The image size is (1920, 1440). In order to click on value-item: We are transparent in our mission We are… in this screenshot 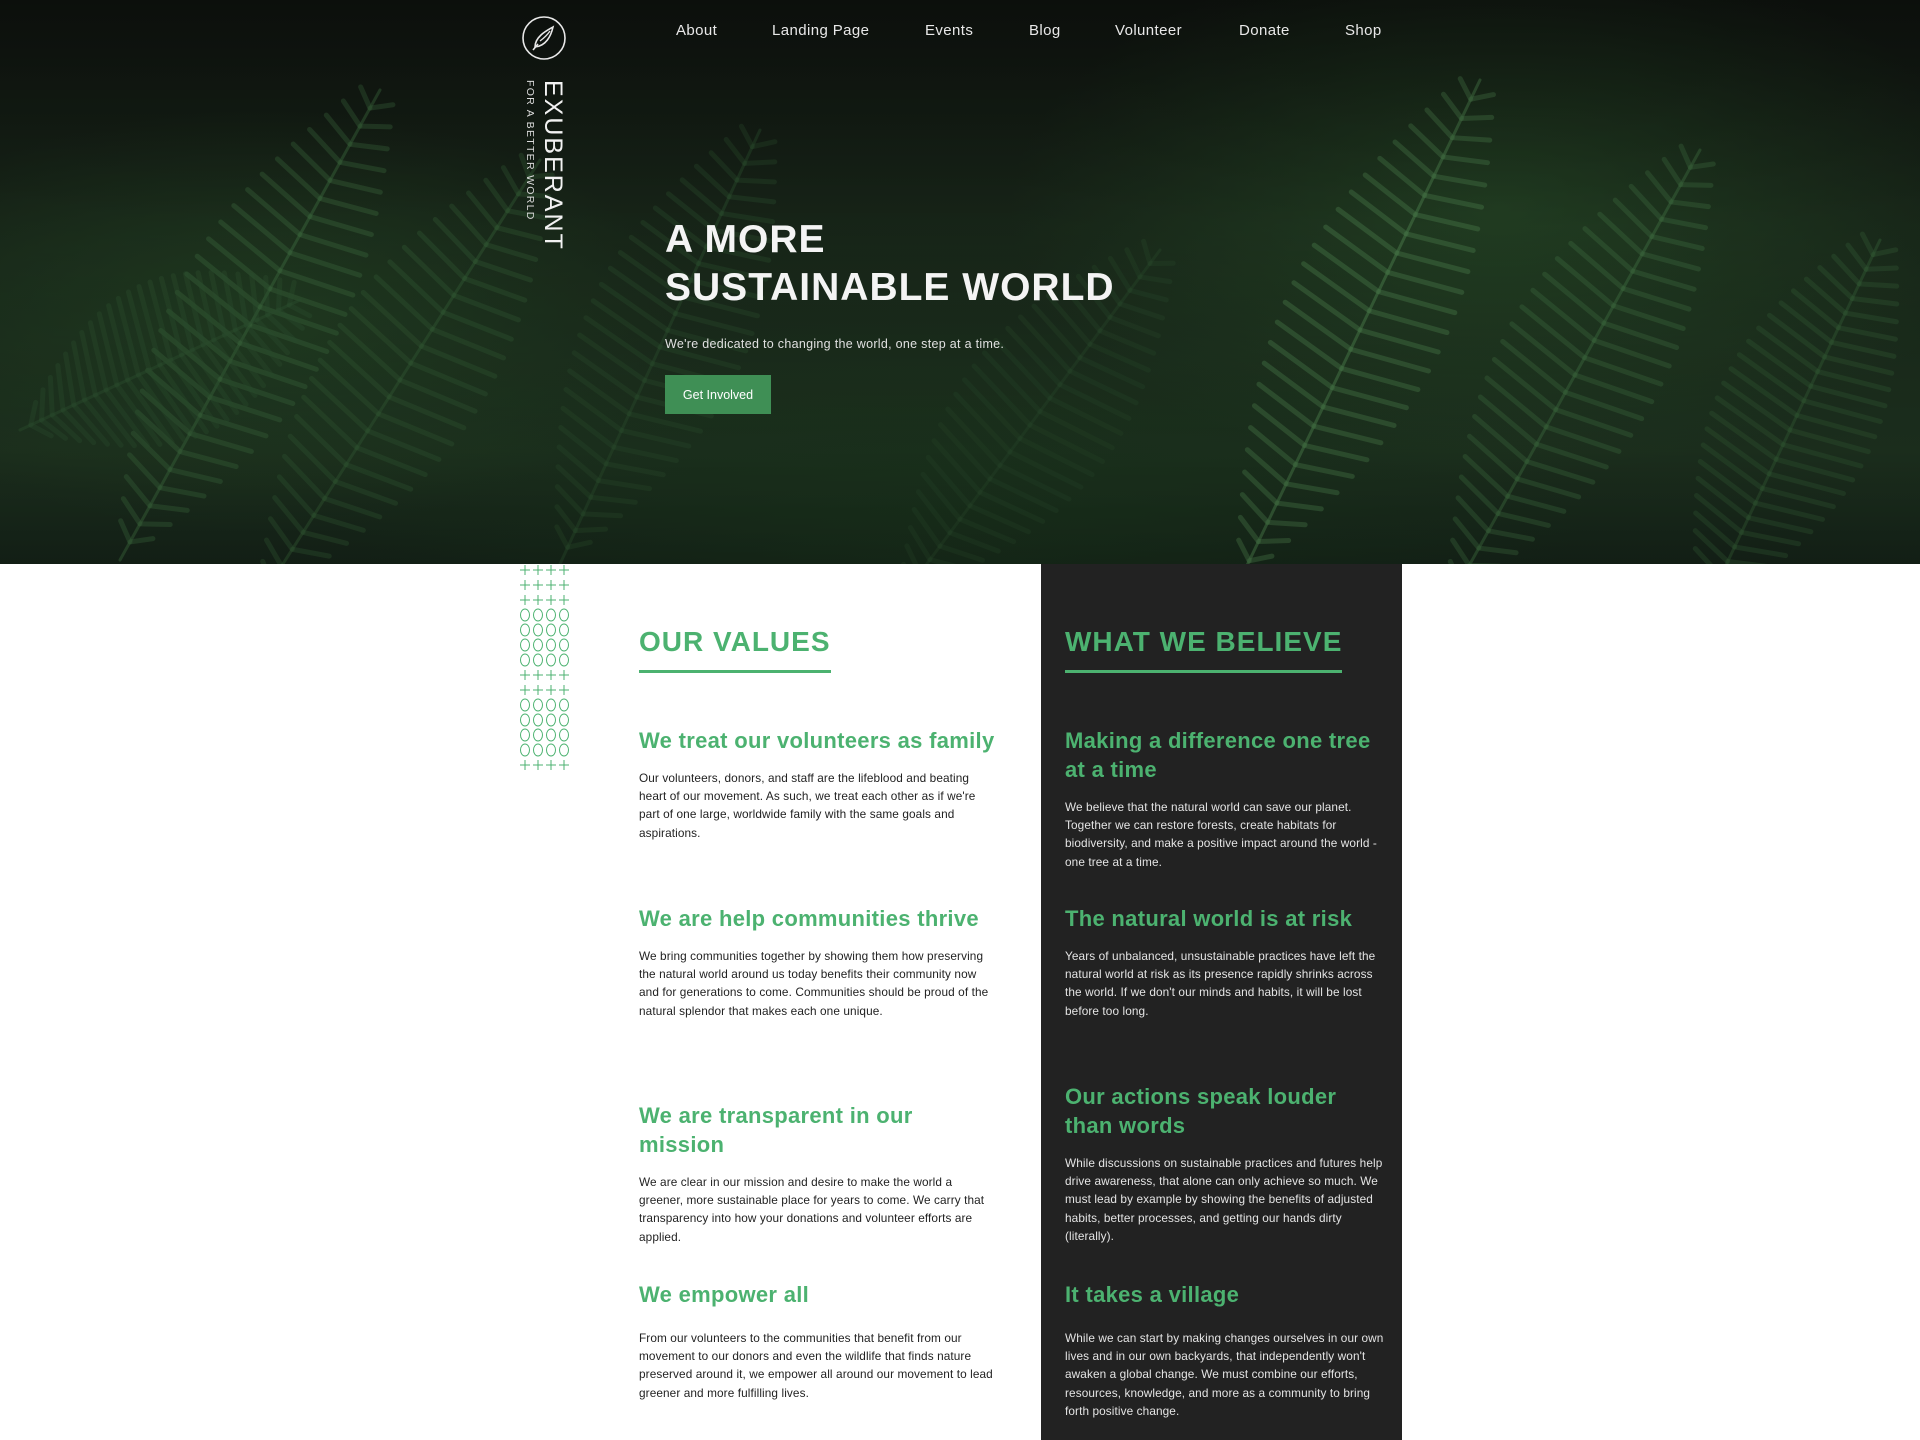, I will do `click(817, 1173)`.